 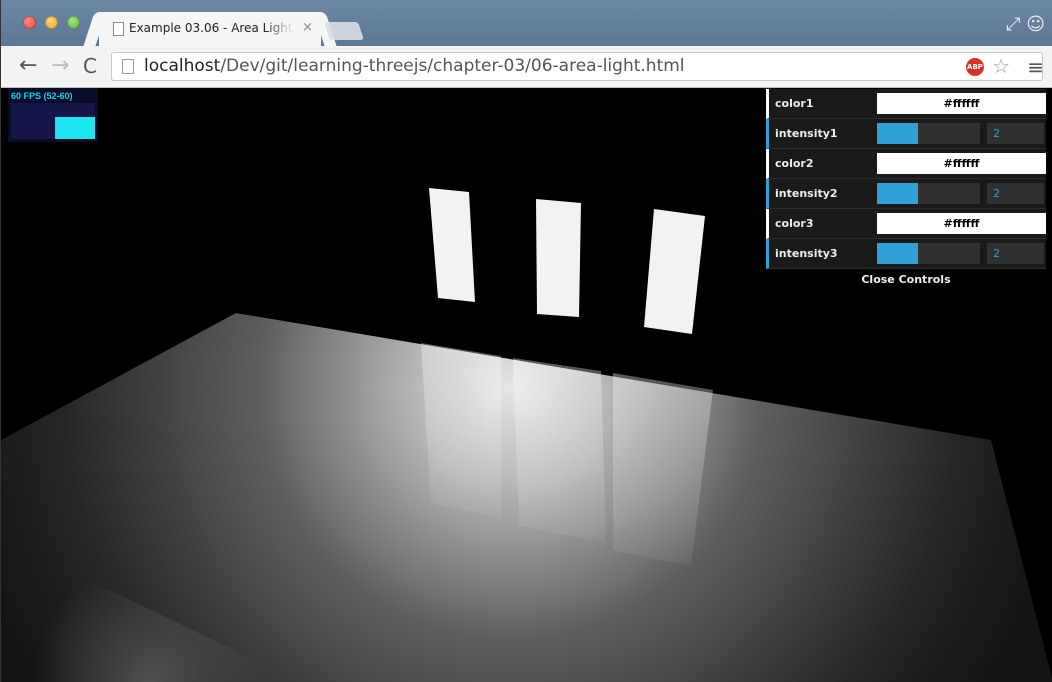 What do you see at coordinates (526, 23) in the screenshot?
I see `title-bar: Example 03.06 - Area Light × ⤢ ☺` at bounding box center [526, 23].